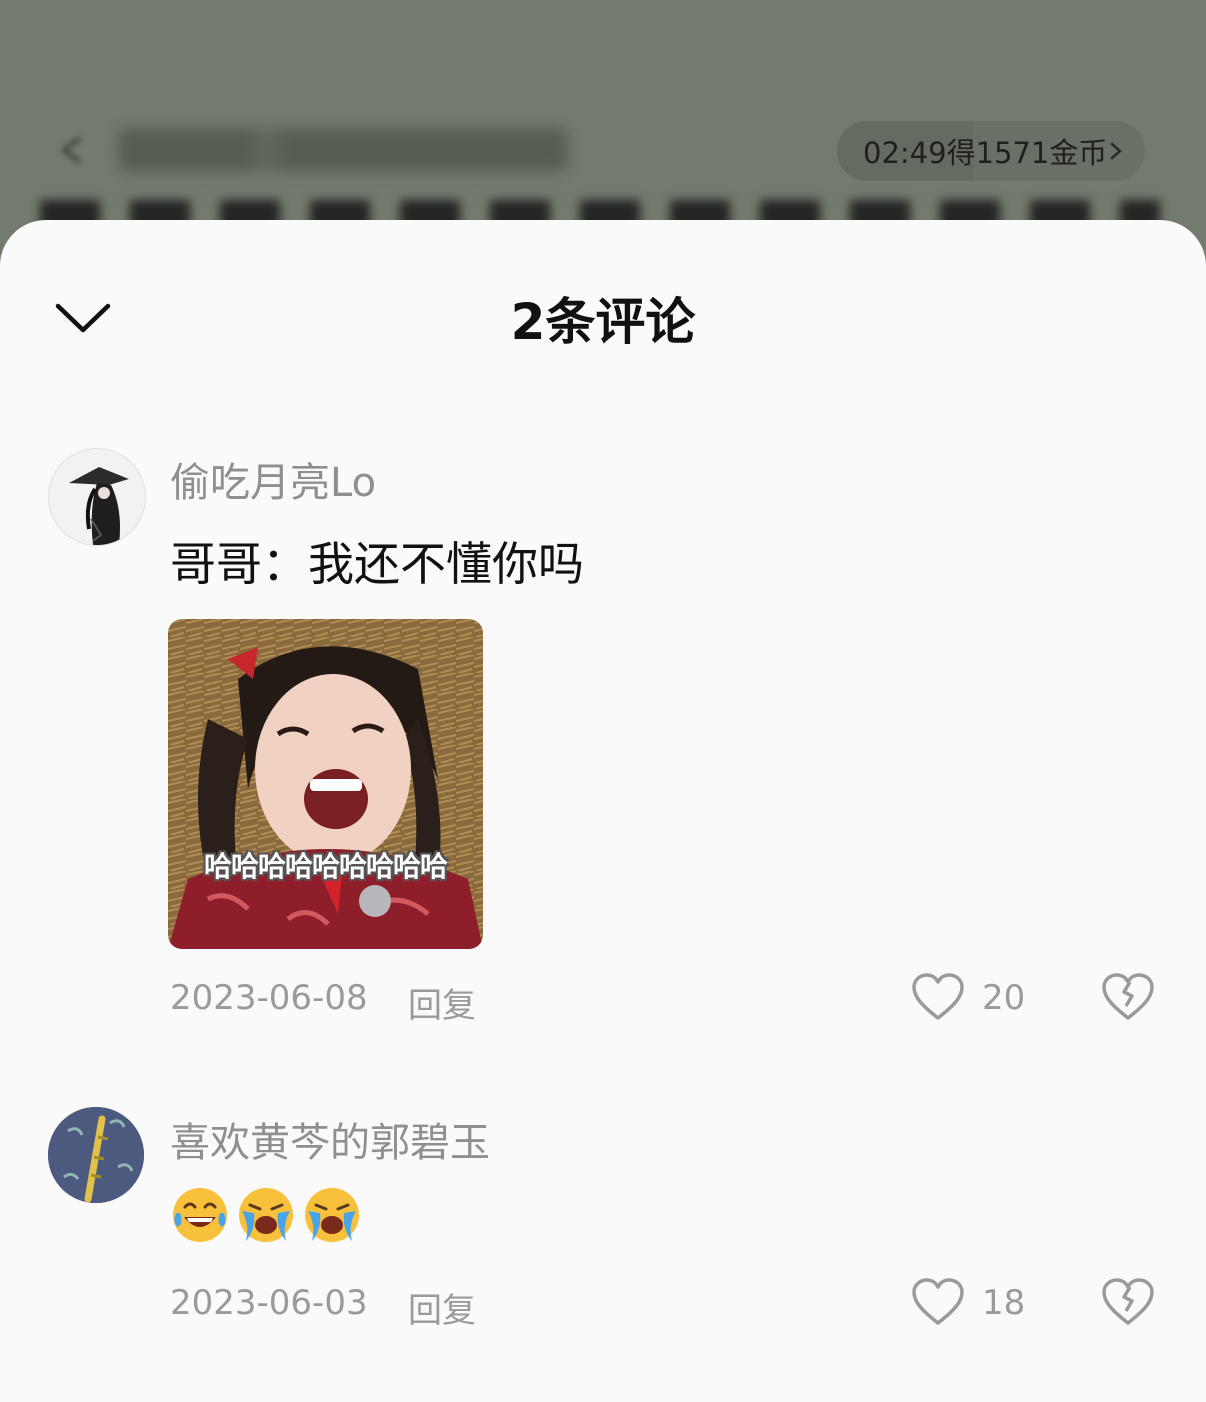 Image resolution: width=1206 pixels, height=1402 pixels. Describe the element at coordinates (269, 1303) in the screenshot. I see `comment-date: 2023-06-03` at that location.